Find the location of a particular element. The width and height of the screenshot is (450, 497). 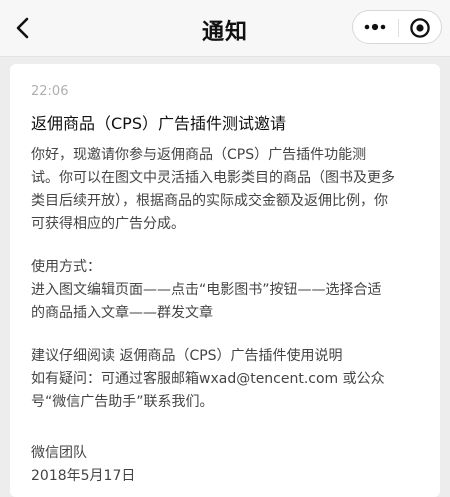

top-navigation-bar: 通知 is located at coordinates (225, 28).